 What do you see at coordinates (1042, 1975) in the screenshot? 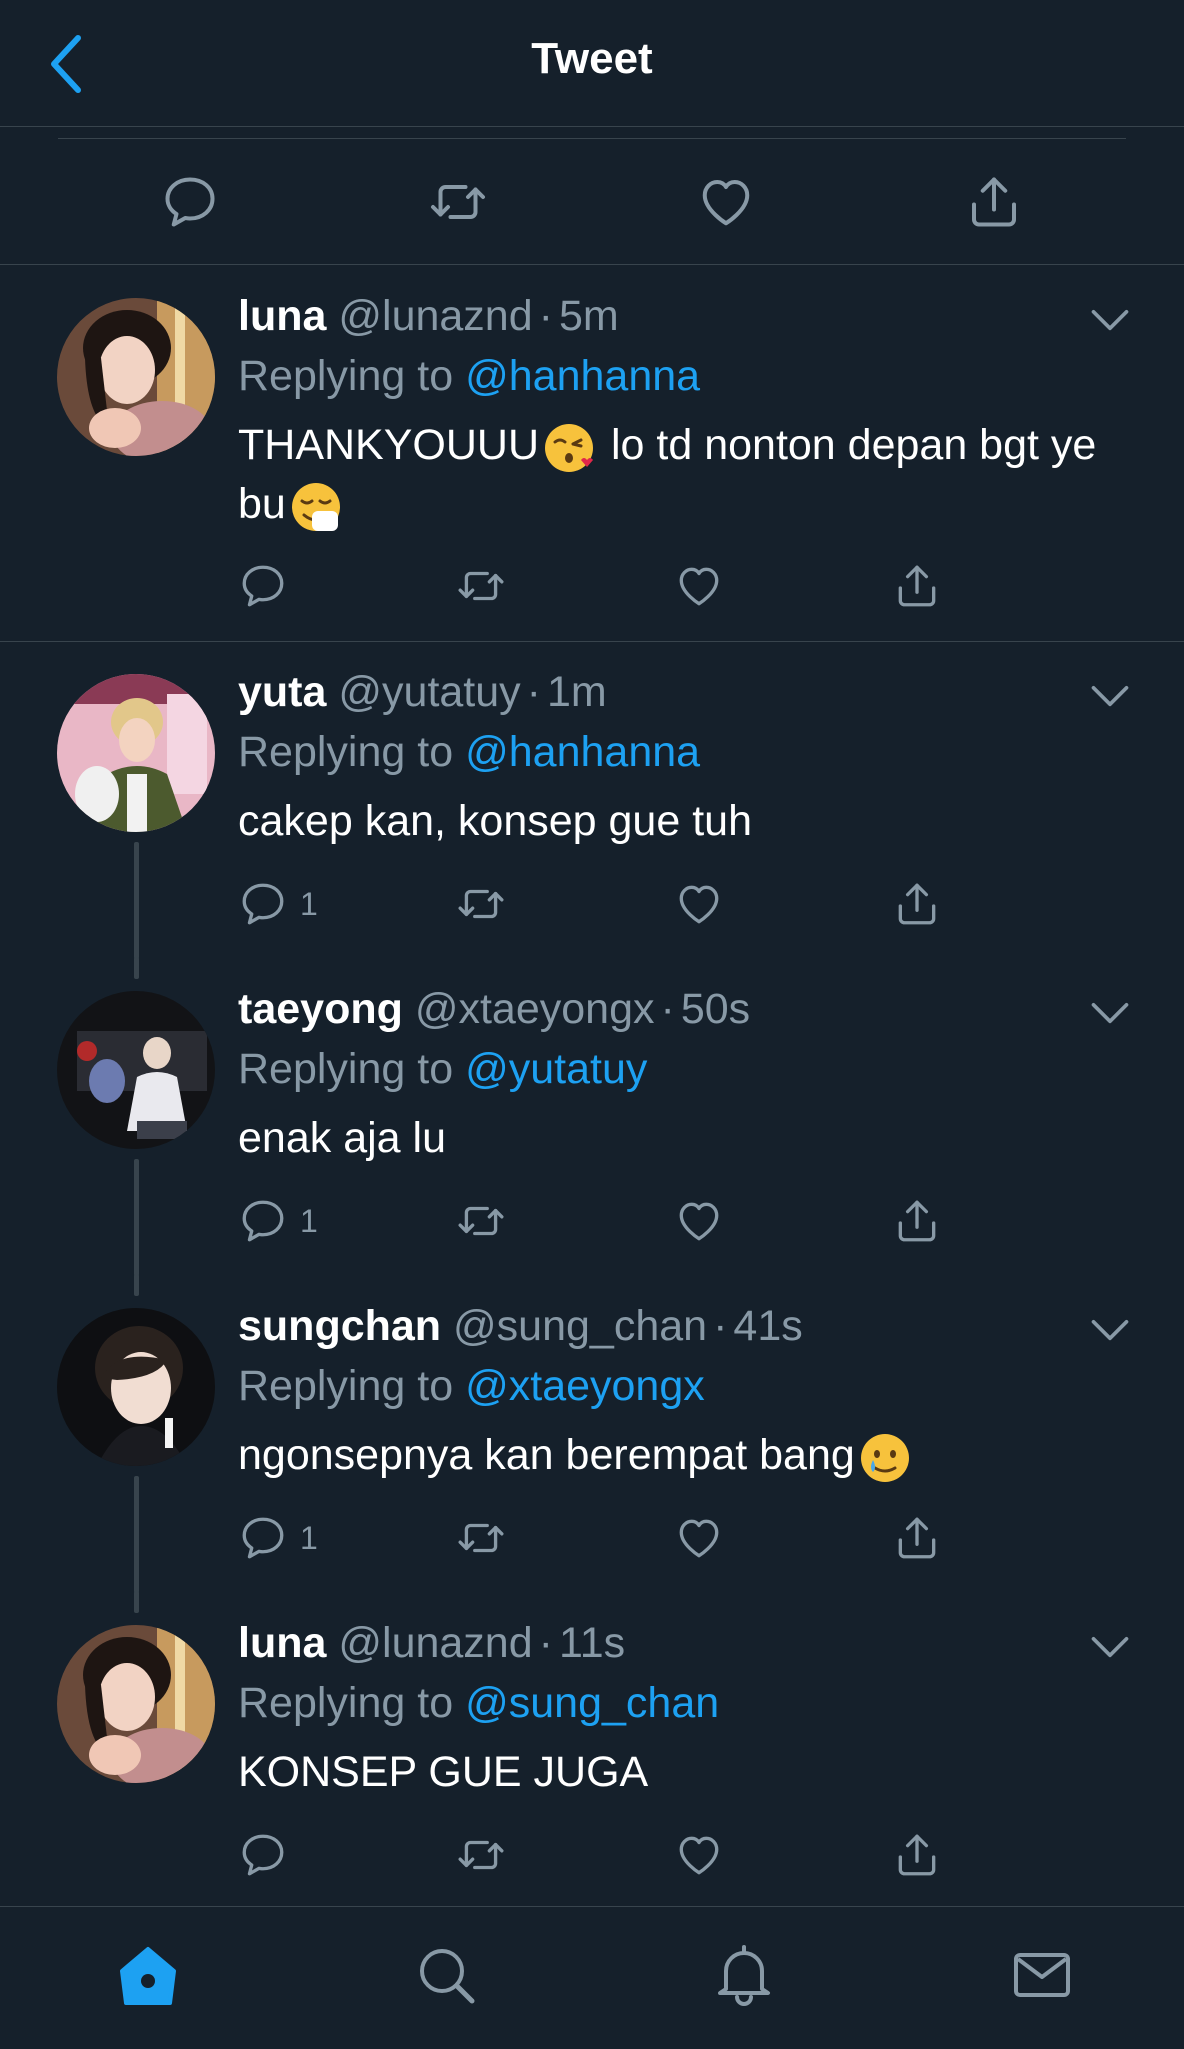
I see `tab-messages` at bounding box center [1042, 1975].